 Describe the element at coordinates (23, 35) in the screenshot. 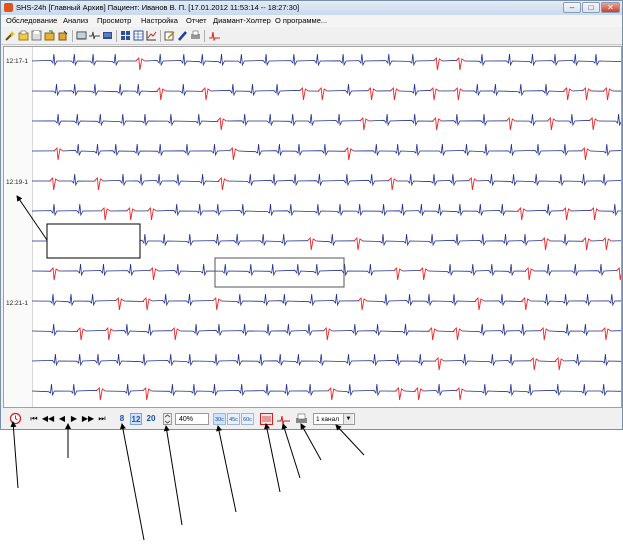

I see `open-archive-icon` at that location.